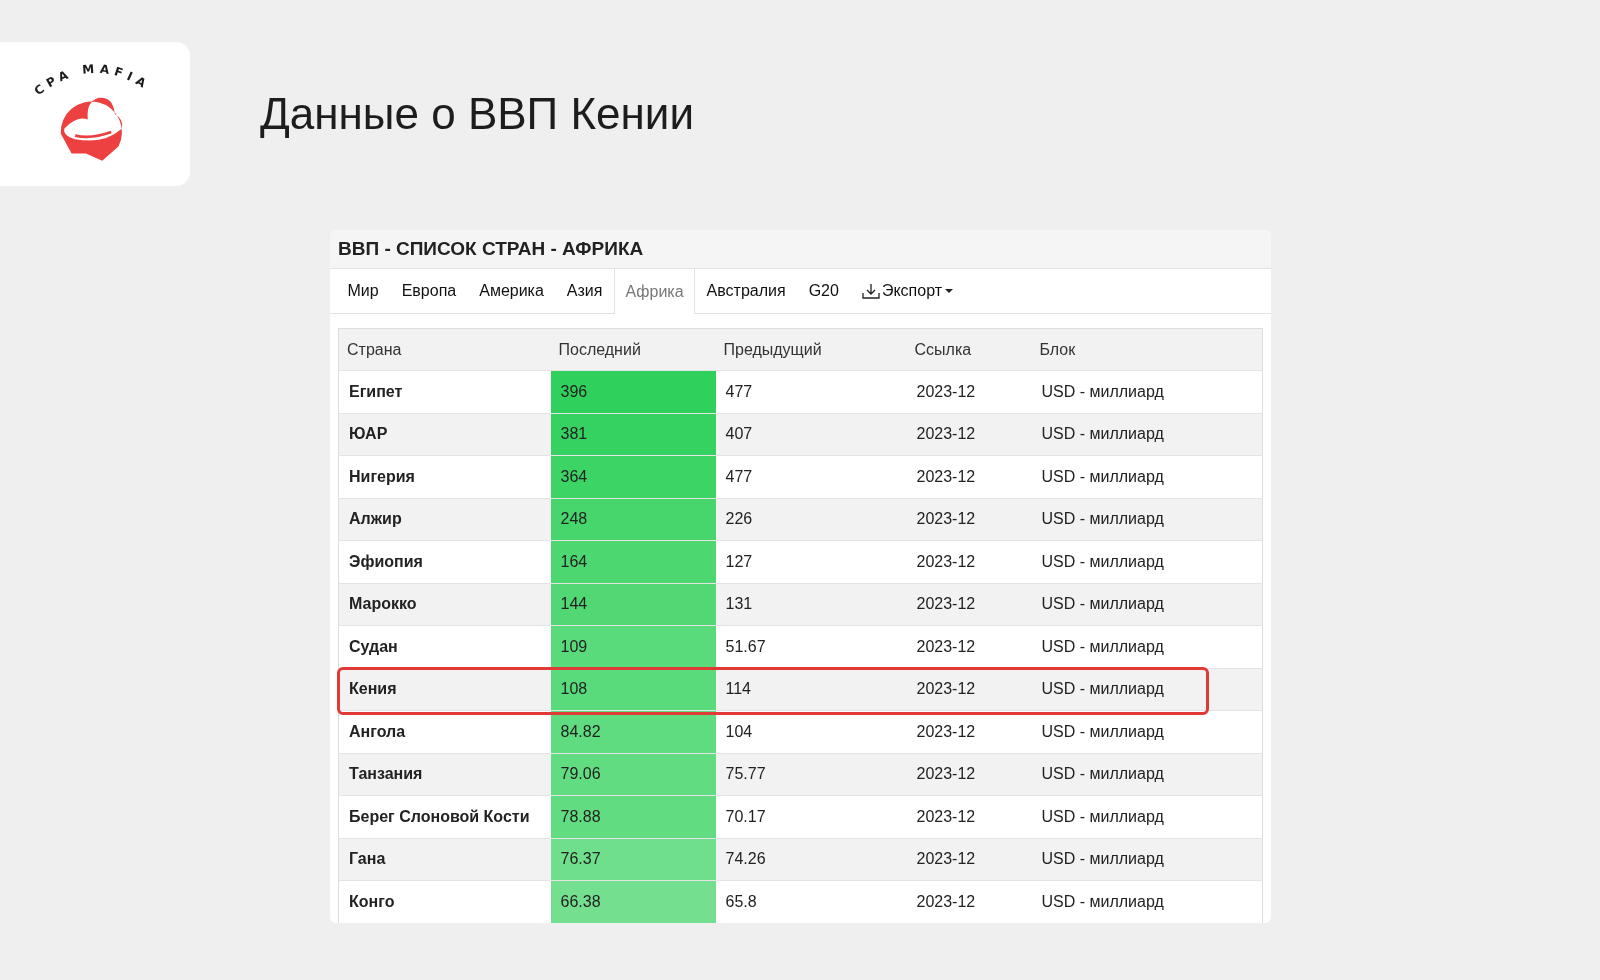 Image resolution: width=1600 pixels, height=980 pixels. I want to click on column-header: Последний, so click(633, 349).